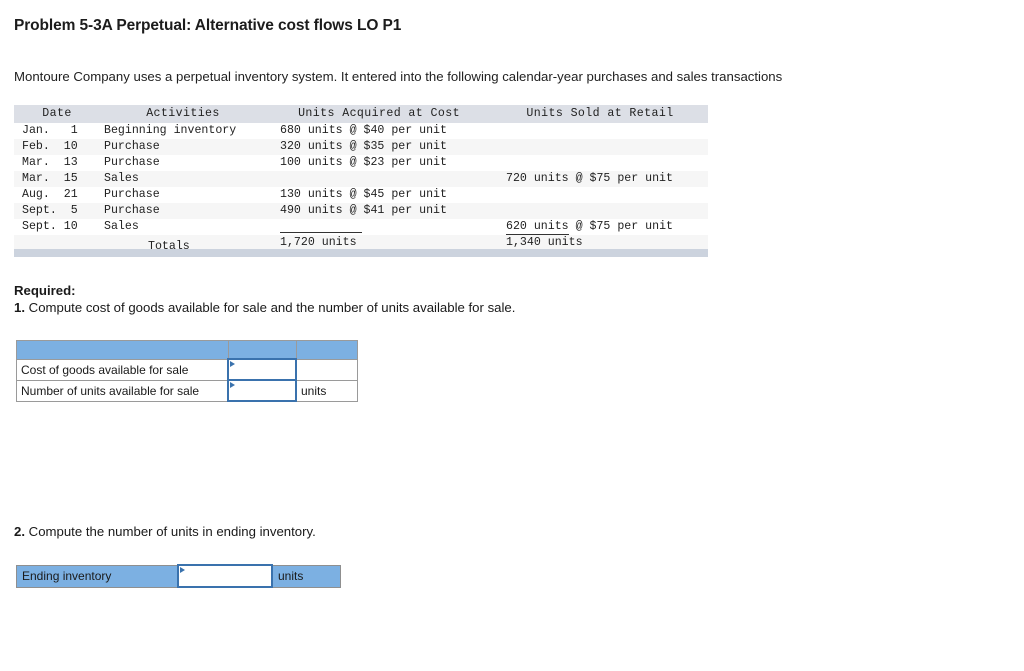 Image resolution: width=1024 pixels, height=671 pixels. What do you see at coordinates (379, 179) in the screenshot?
I see `cell-units-acquired` at bounding box center [379, 179].